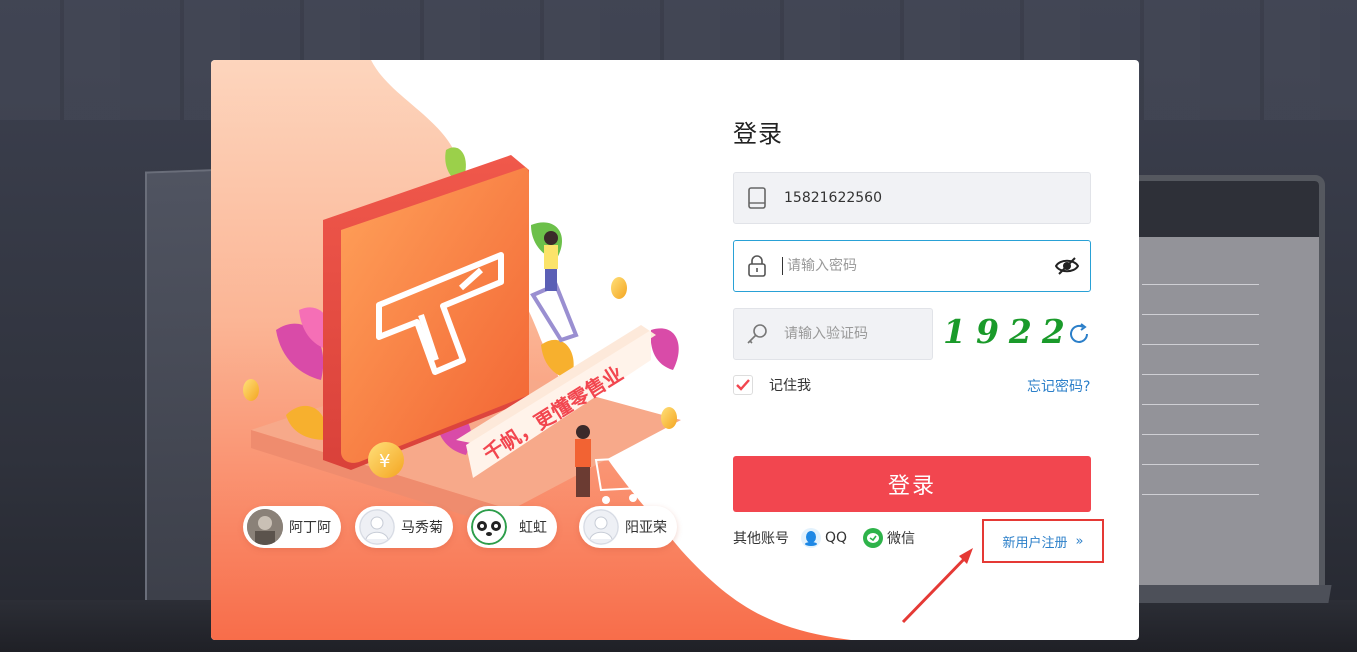  What do you see at coordinates (1227, 385) in the screenshot?
I see `background-laptop-right` at bounding box center [1227, 385].